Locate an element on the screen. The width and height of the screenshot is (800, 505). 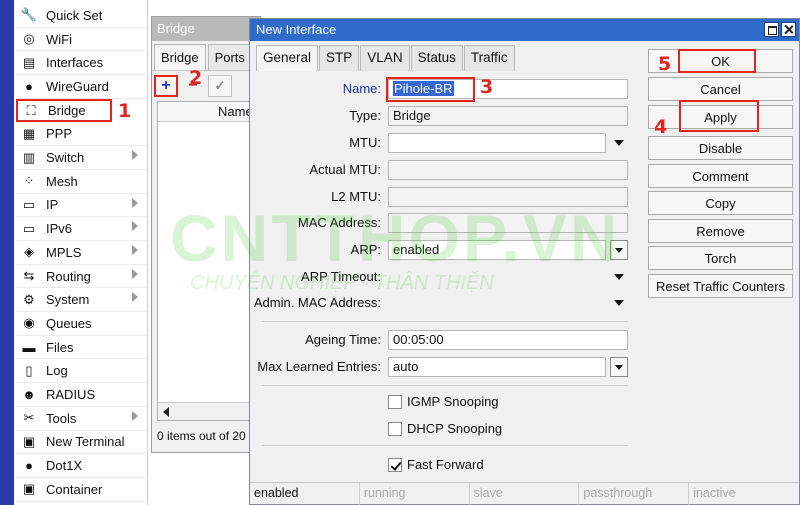
close-icon is located at coordinates (788, 29).